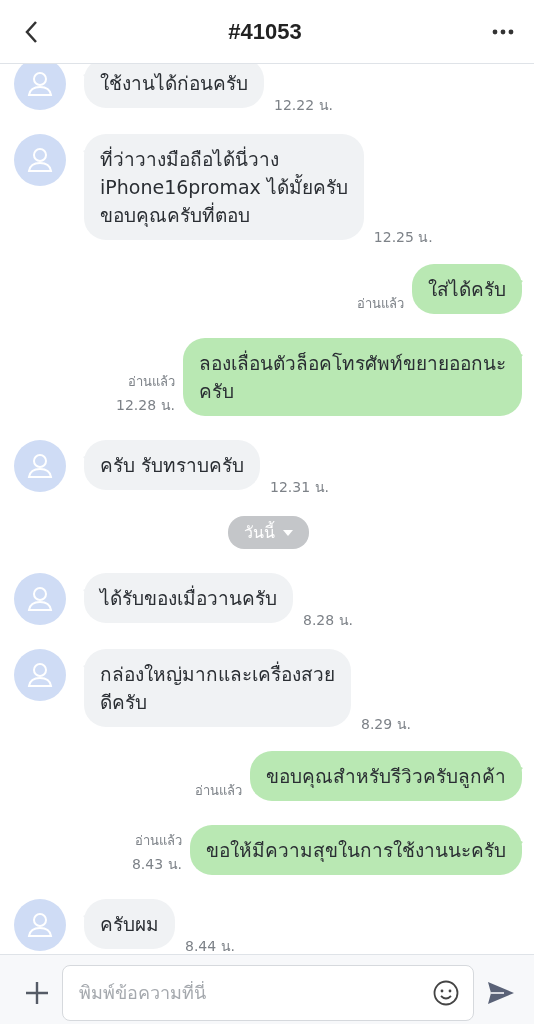 Image resolution: width=534 pixels, height=1024 pixels. I want to click on message-time: 8.29 น., so click(386, 724).